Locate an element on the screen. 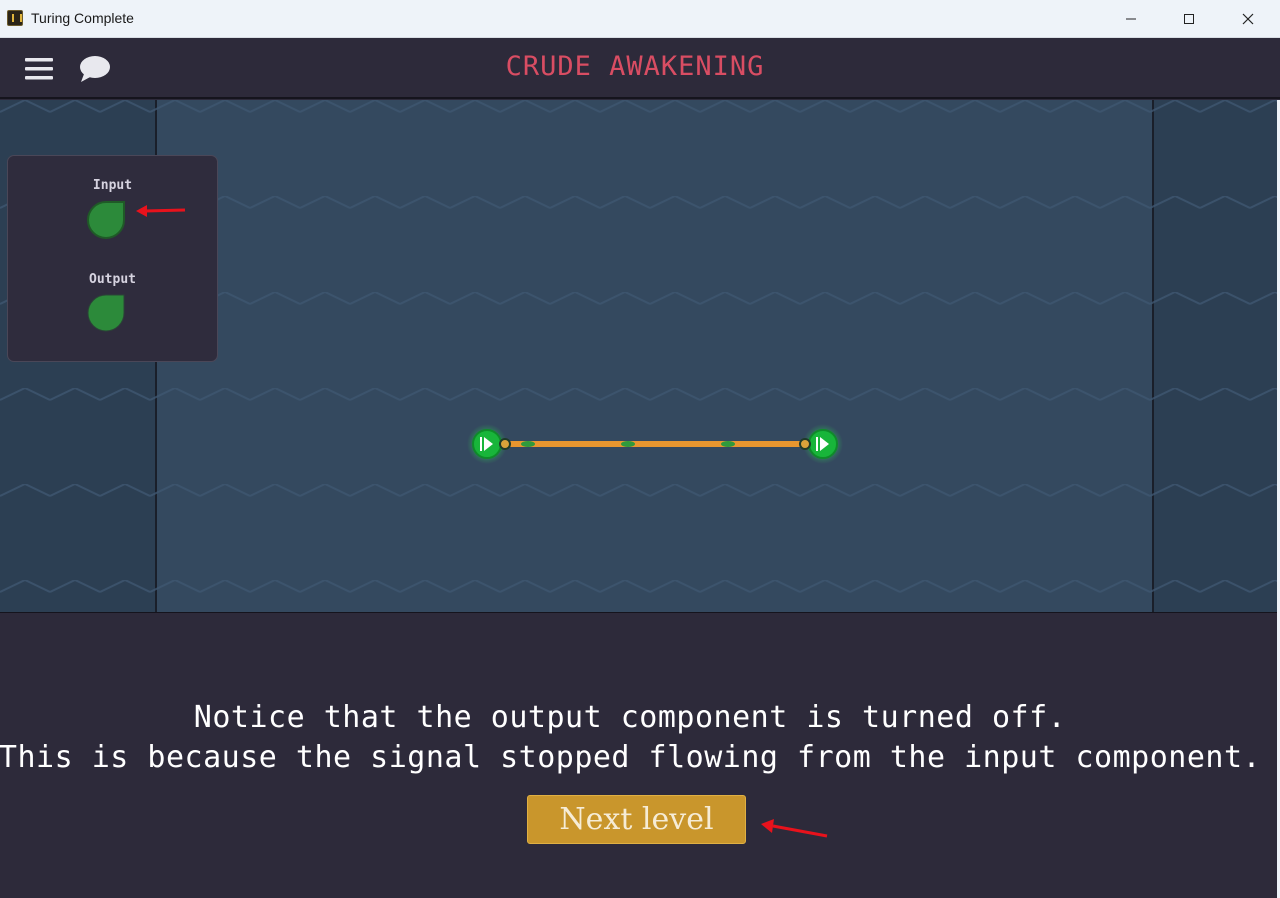 The width and height of the screenshot is (1280, 898). circuit-wire-assembly is located at coordinates (655, 444).